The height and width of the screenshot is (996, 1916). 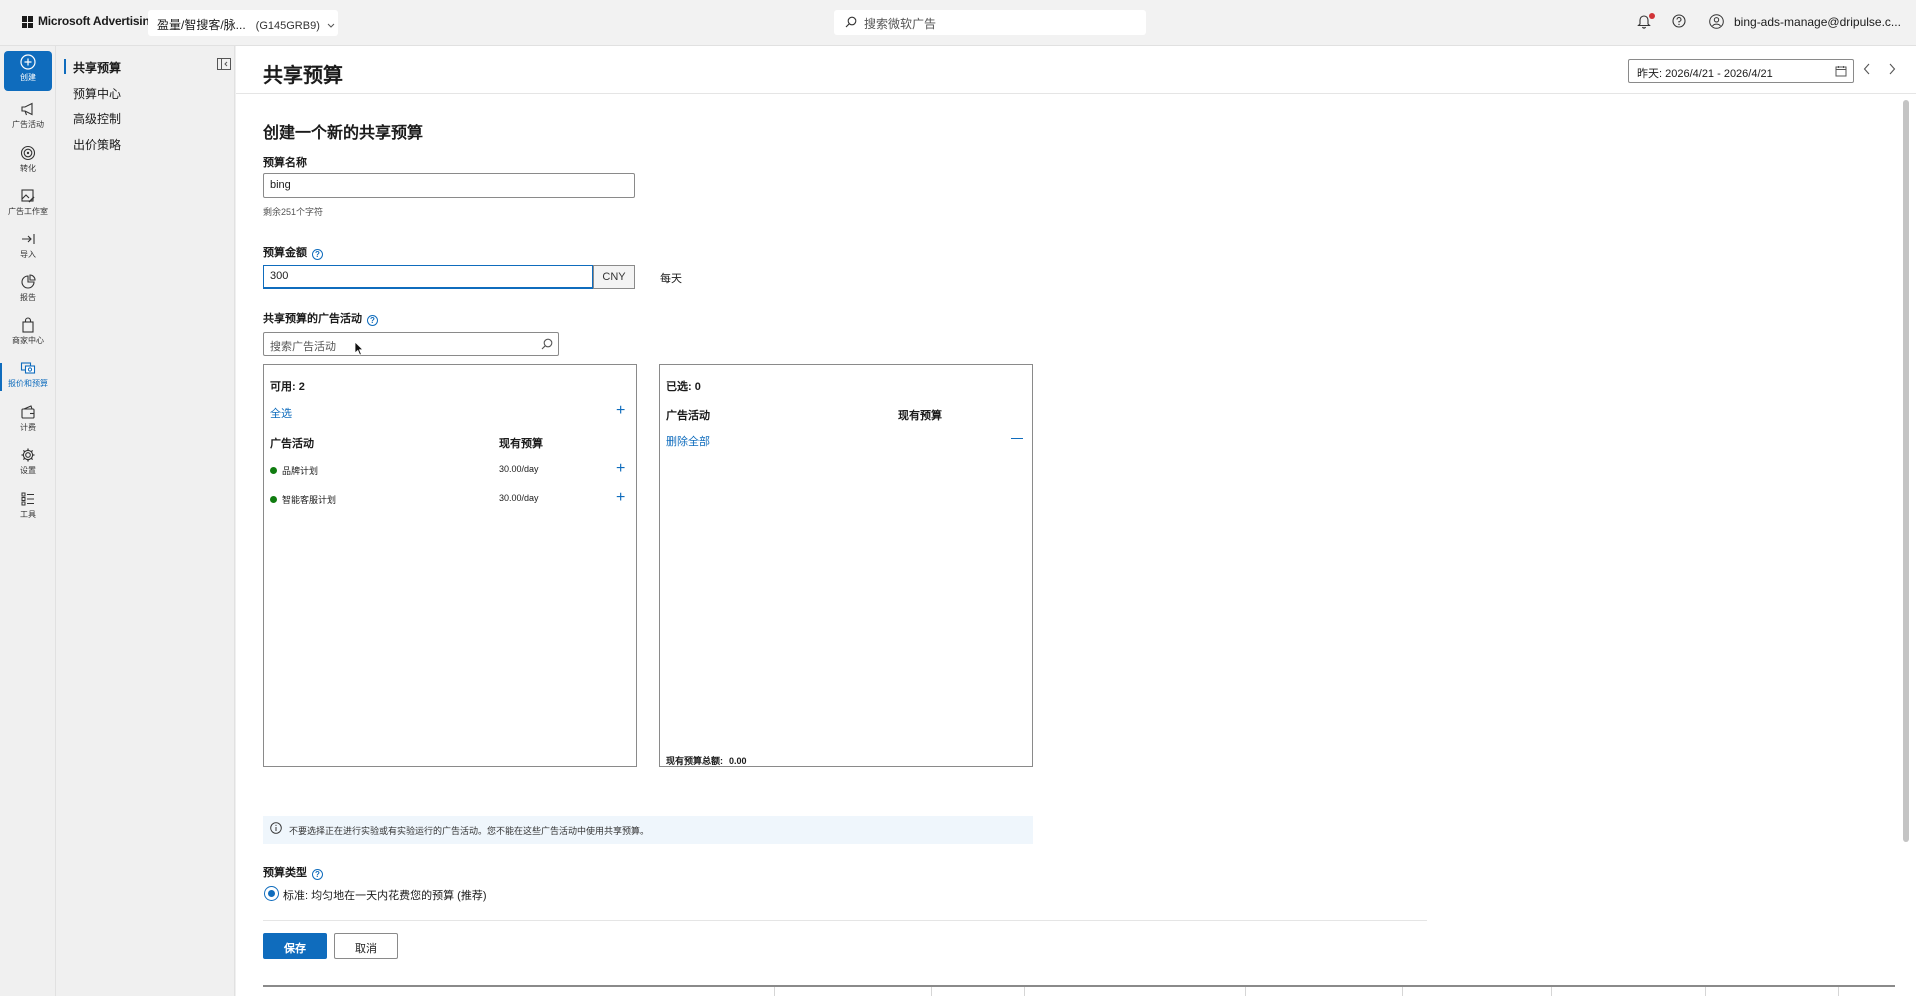 I want to click on chevron-down-icon, so click(x=331, y=25).